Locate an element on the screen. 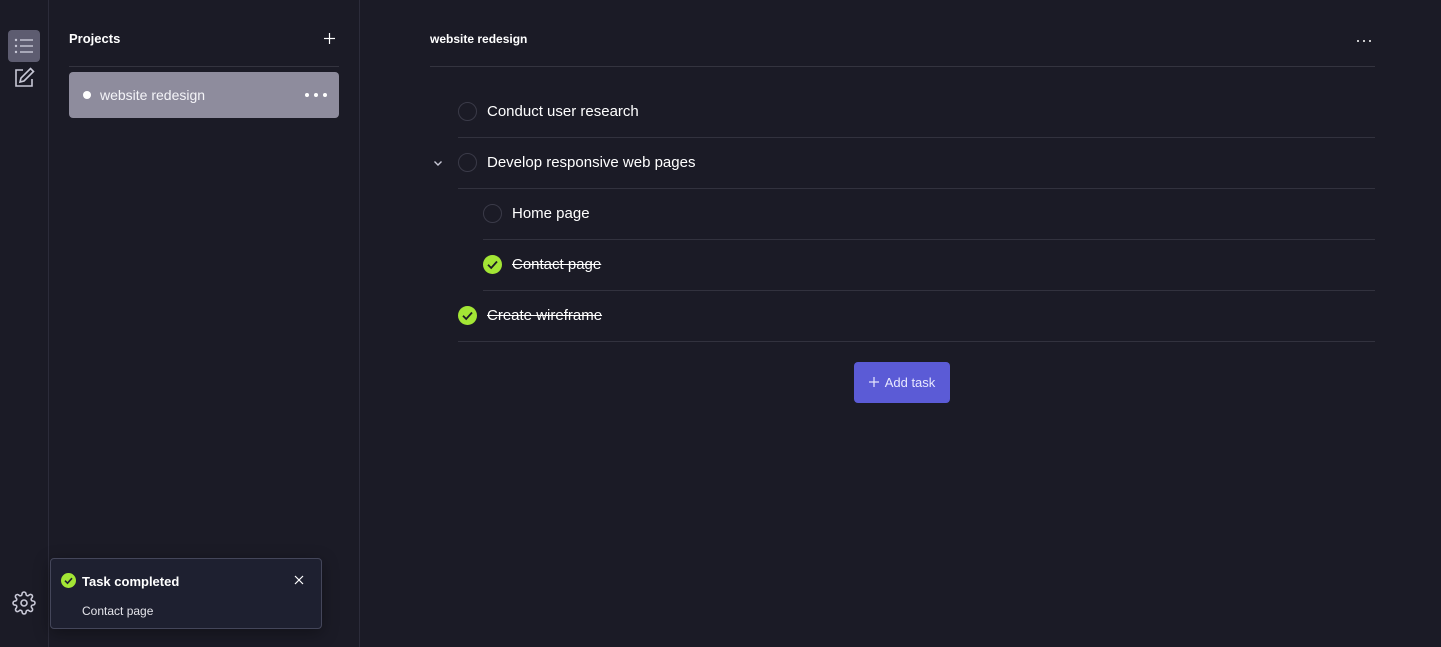 Image resolution: width=1441 pixels, height=647 pixels. project-menu-button is located at coordinates (1364, 41).